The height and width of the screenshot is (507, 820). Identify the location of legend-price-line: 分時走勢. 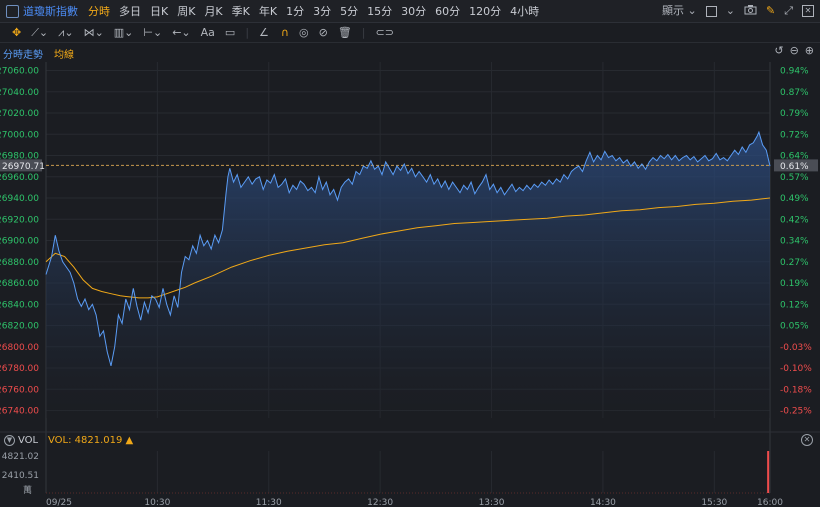
(23, 55).